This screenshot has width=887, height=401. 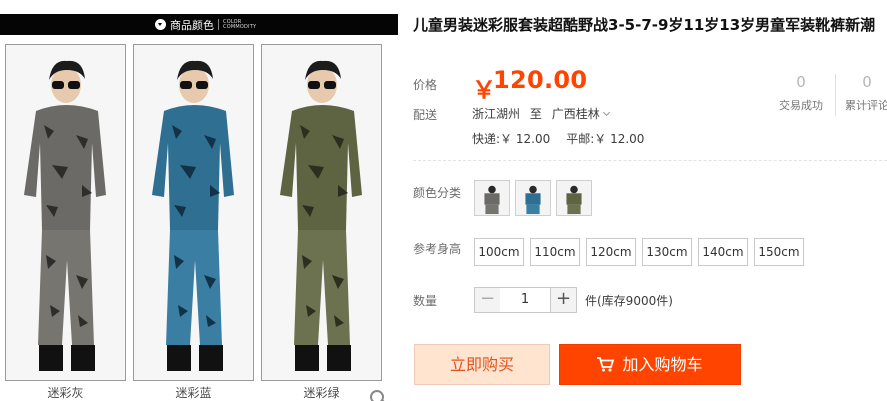 What do you see at coordinates (425, 115) in the screenshot?
I see `shipping-label: 配送` at bounding box center [425, 115].